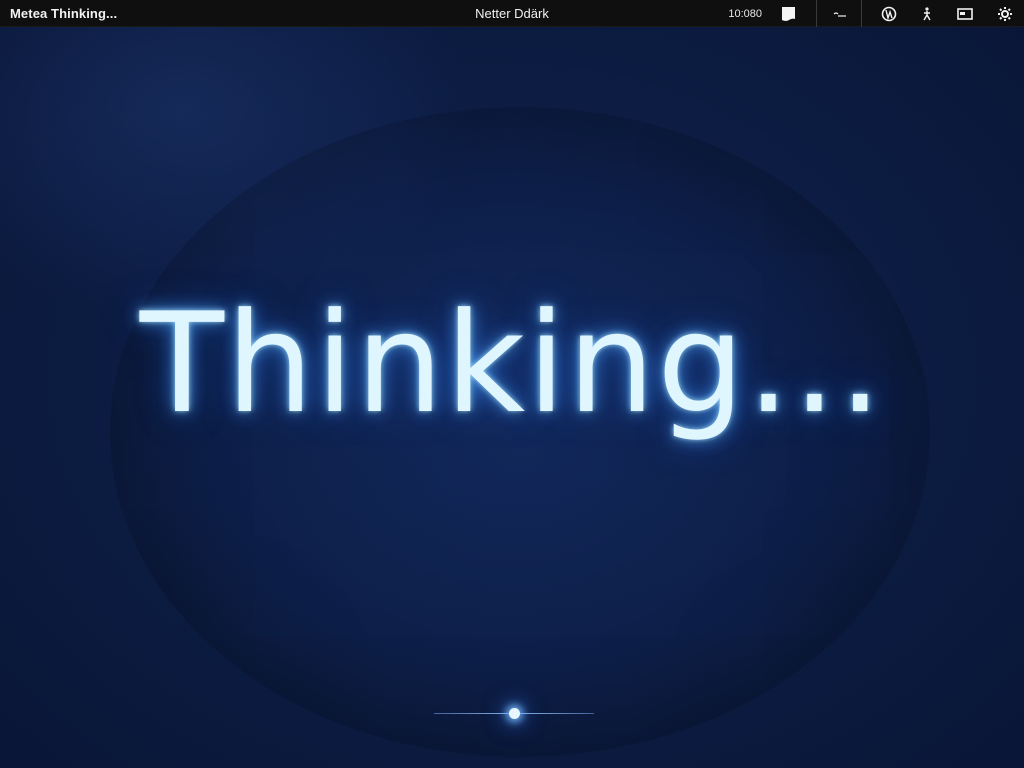 This screenshot has width=1024, height=768. What do you see at coordinates (876, 13) in the screenshot?
I see `system-tray: 10:080` at bounding box center [876, 13].